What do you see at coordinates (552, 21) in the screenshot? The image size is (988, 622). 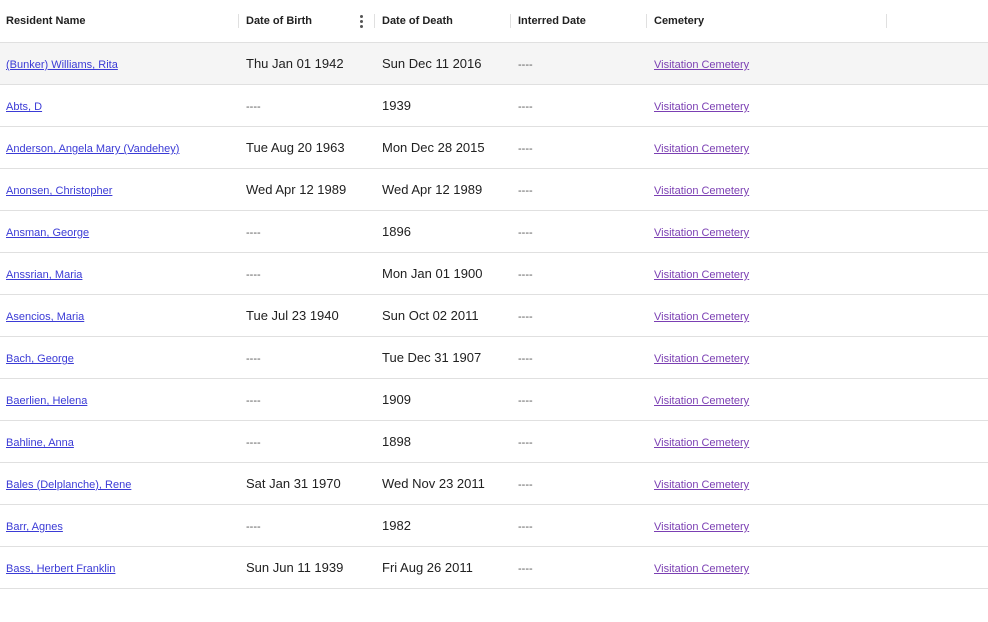 I see `column-header-interred-date: Interred Date` at bounding box center [552, 21].